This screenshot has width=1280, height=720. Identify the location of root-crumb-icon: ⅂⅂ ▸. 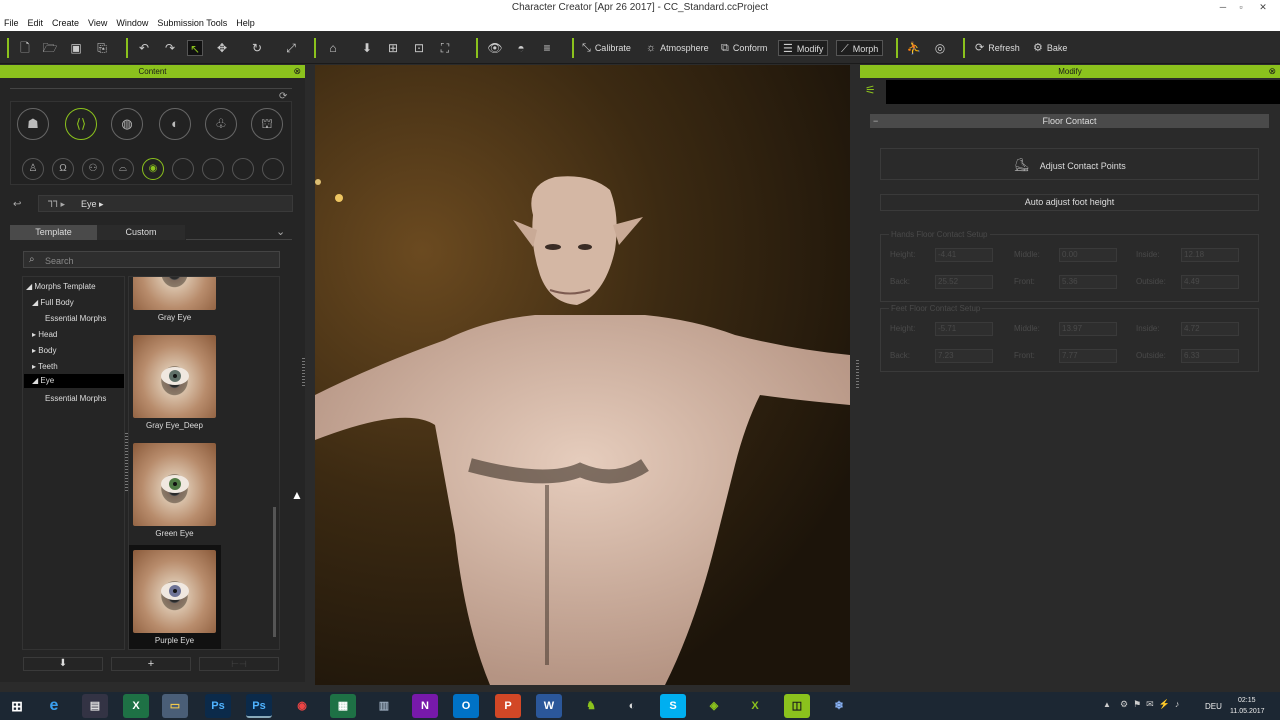
(56, 204).